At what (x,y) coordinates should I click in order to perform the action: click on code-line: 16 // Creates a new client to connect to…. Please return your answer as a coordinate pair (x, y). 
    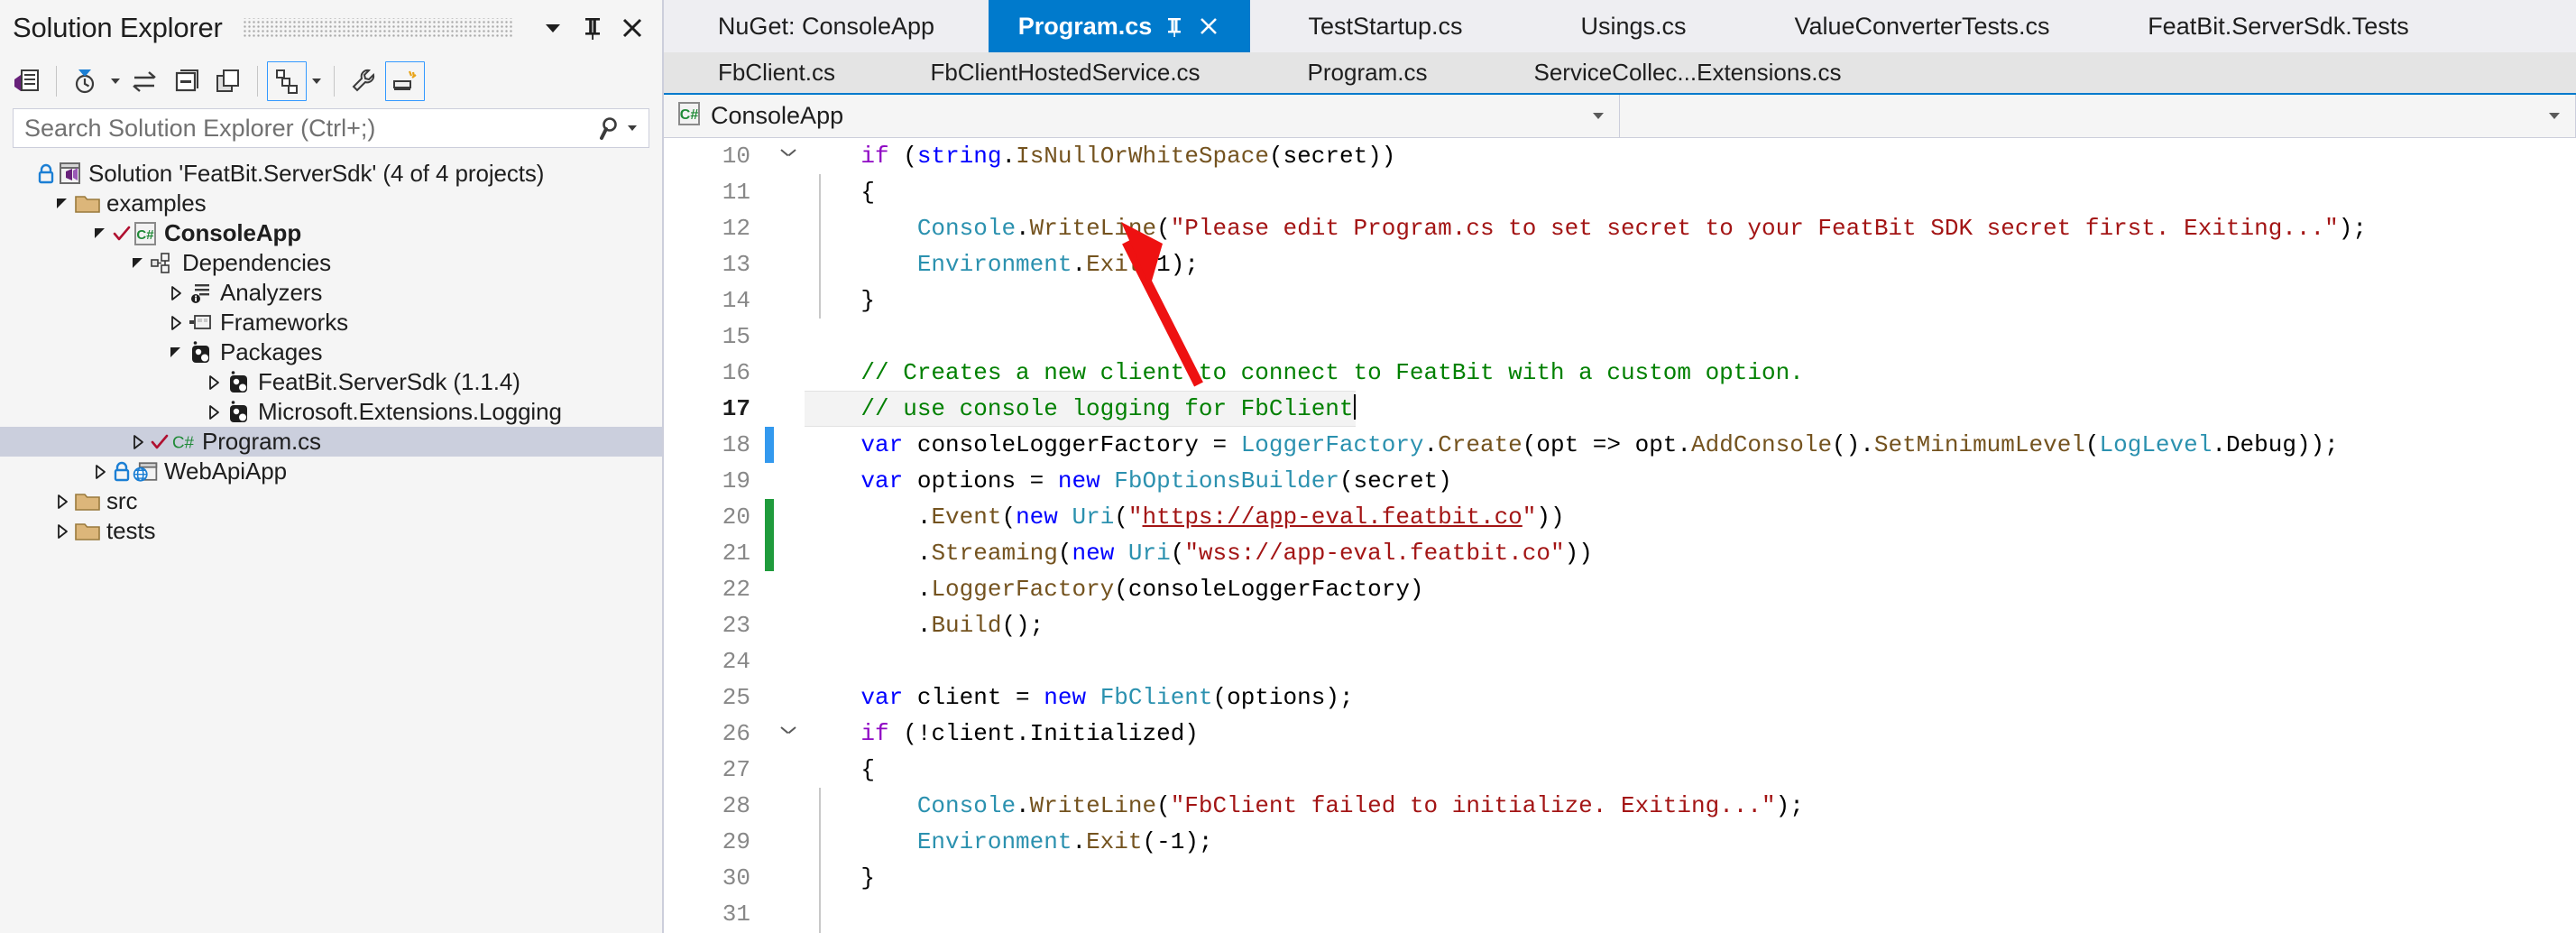
    Looking at the image, I should click on (1620, 373).